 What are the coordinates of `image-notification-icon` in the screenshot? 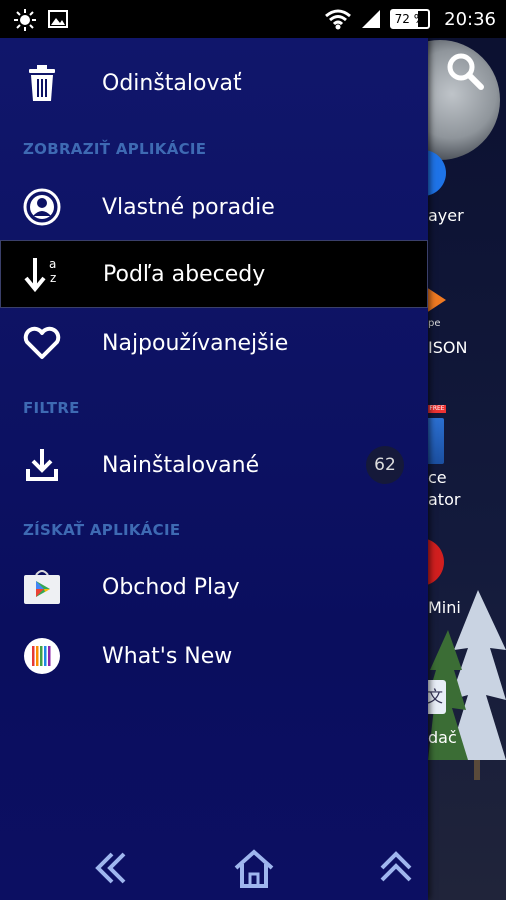 It's located at (58, 19).